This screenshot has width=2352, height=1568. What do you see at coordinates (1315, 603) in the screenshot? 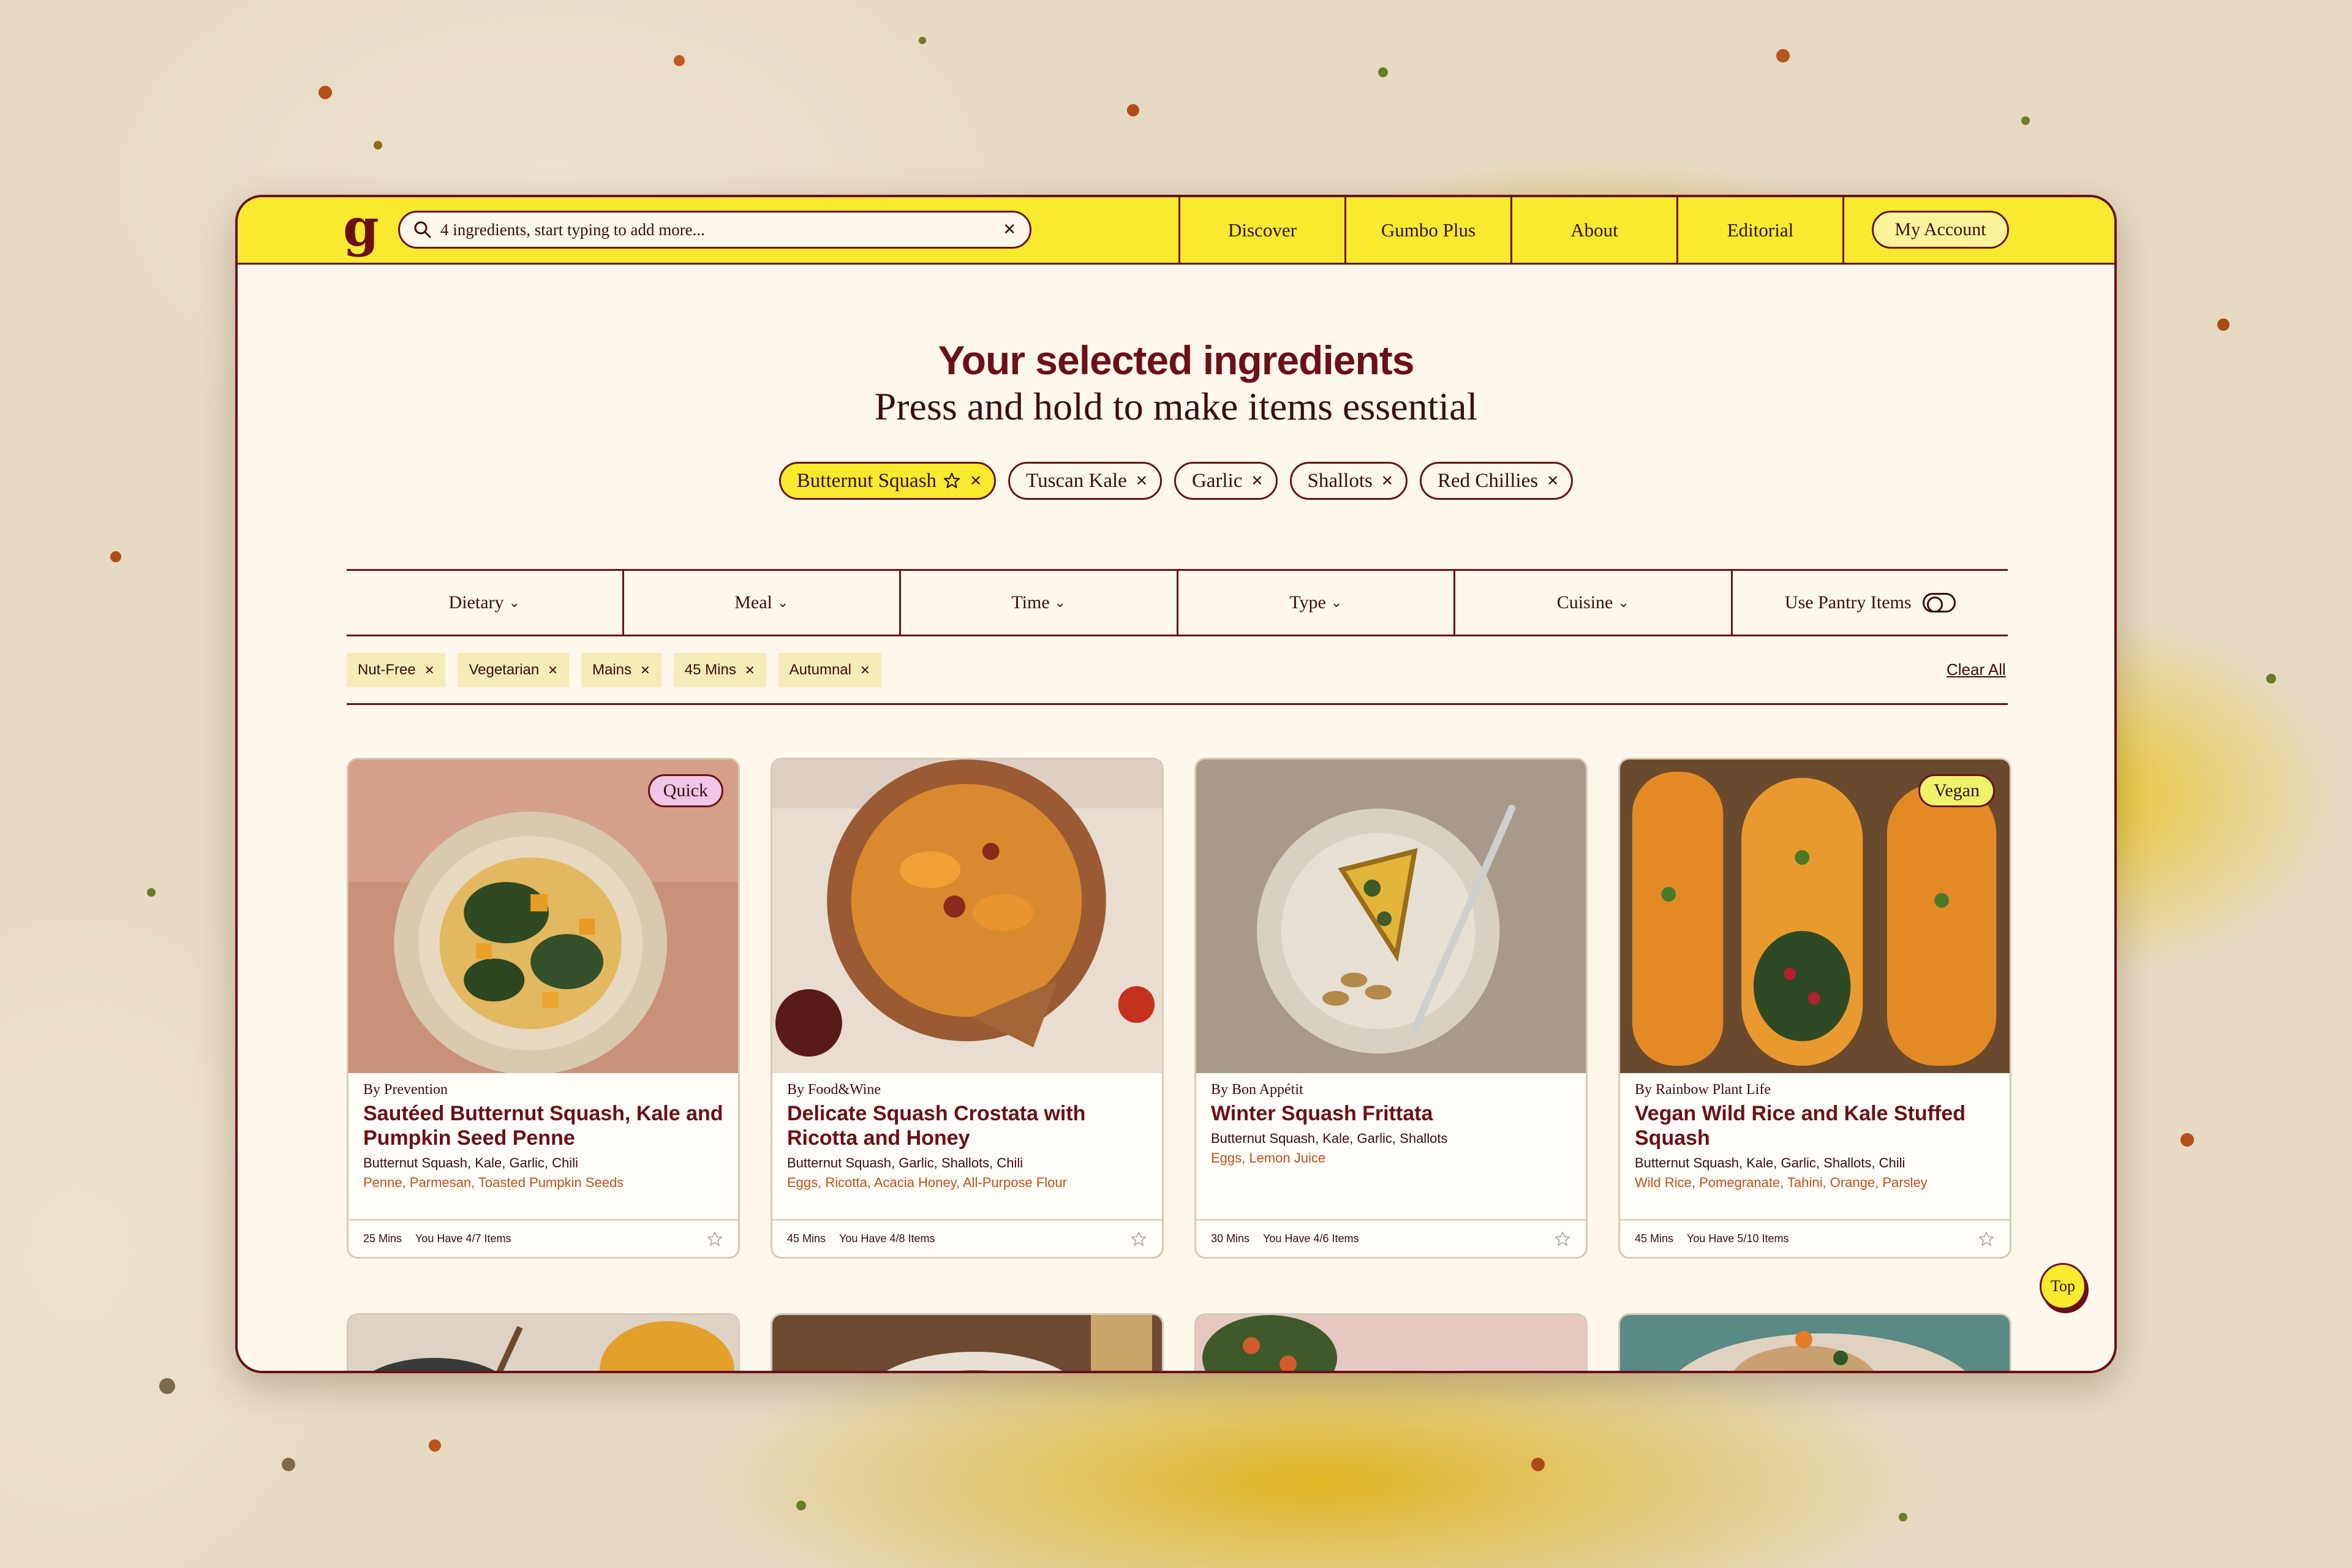
I see `filter-type: Type ⌄` at bounding box center [1315, 603].